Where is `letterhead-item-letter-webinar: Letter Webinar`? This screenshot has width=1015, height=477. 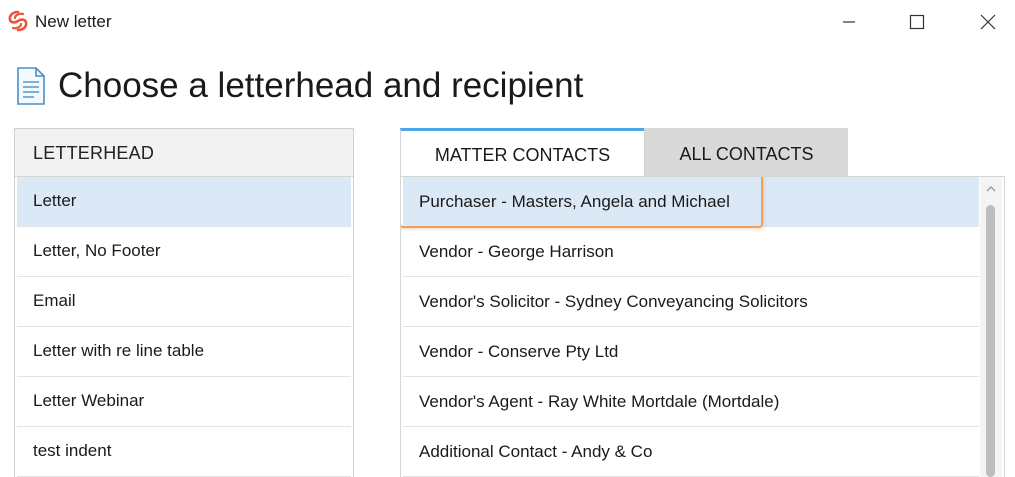 letterhead-item-letter-webinar: Letter Webinar is located at coordinates (184, 402).